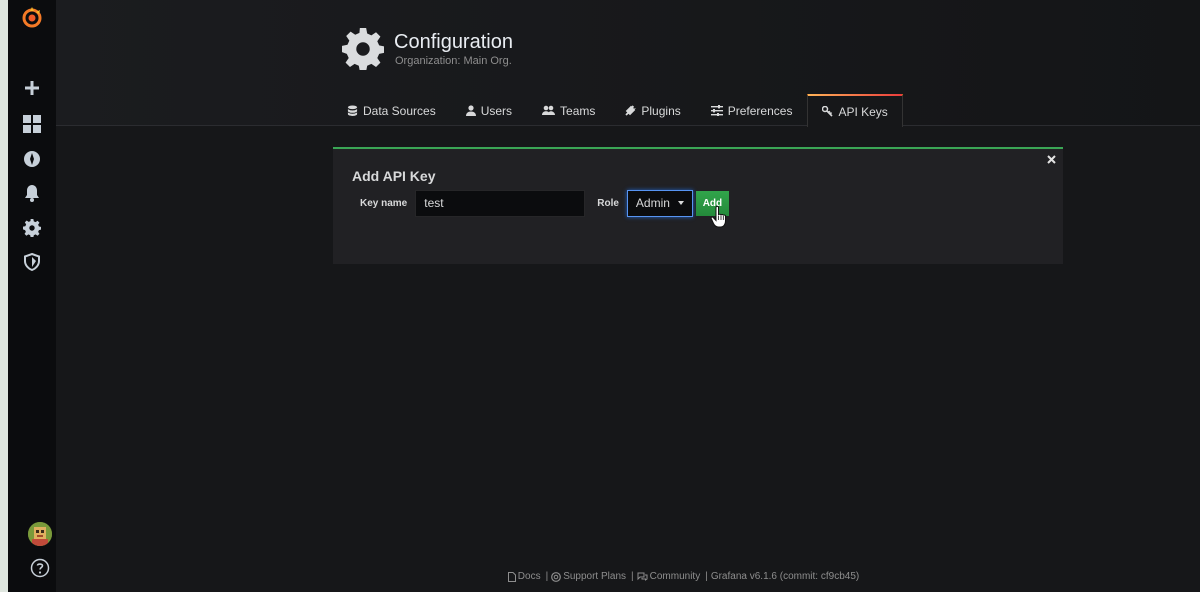 Image resolution: width=1200 pixels, height=592 pixels. What do you see at coordinates (32, 296) in the screenshot?
I see `side-menu` at bounding box center [32, 296].